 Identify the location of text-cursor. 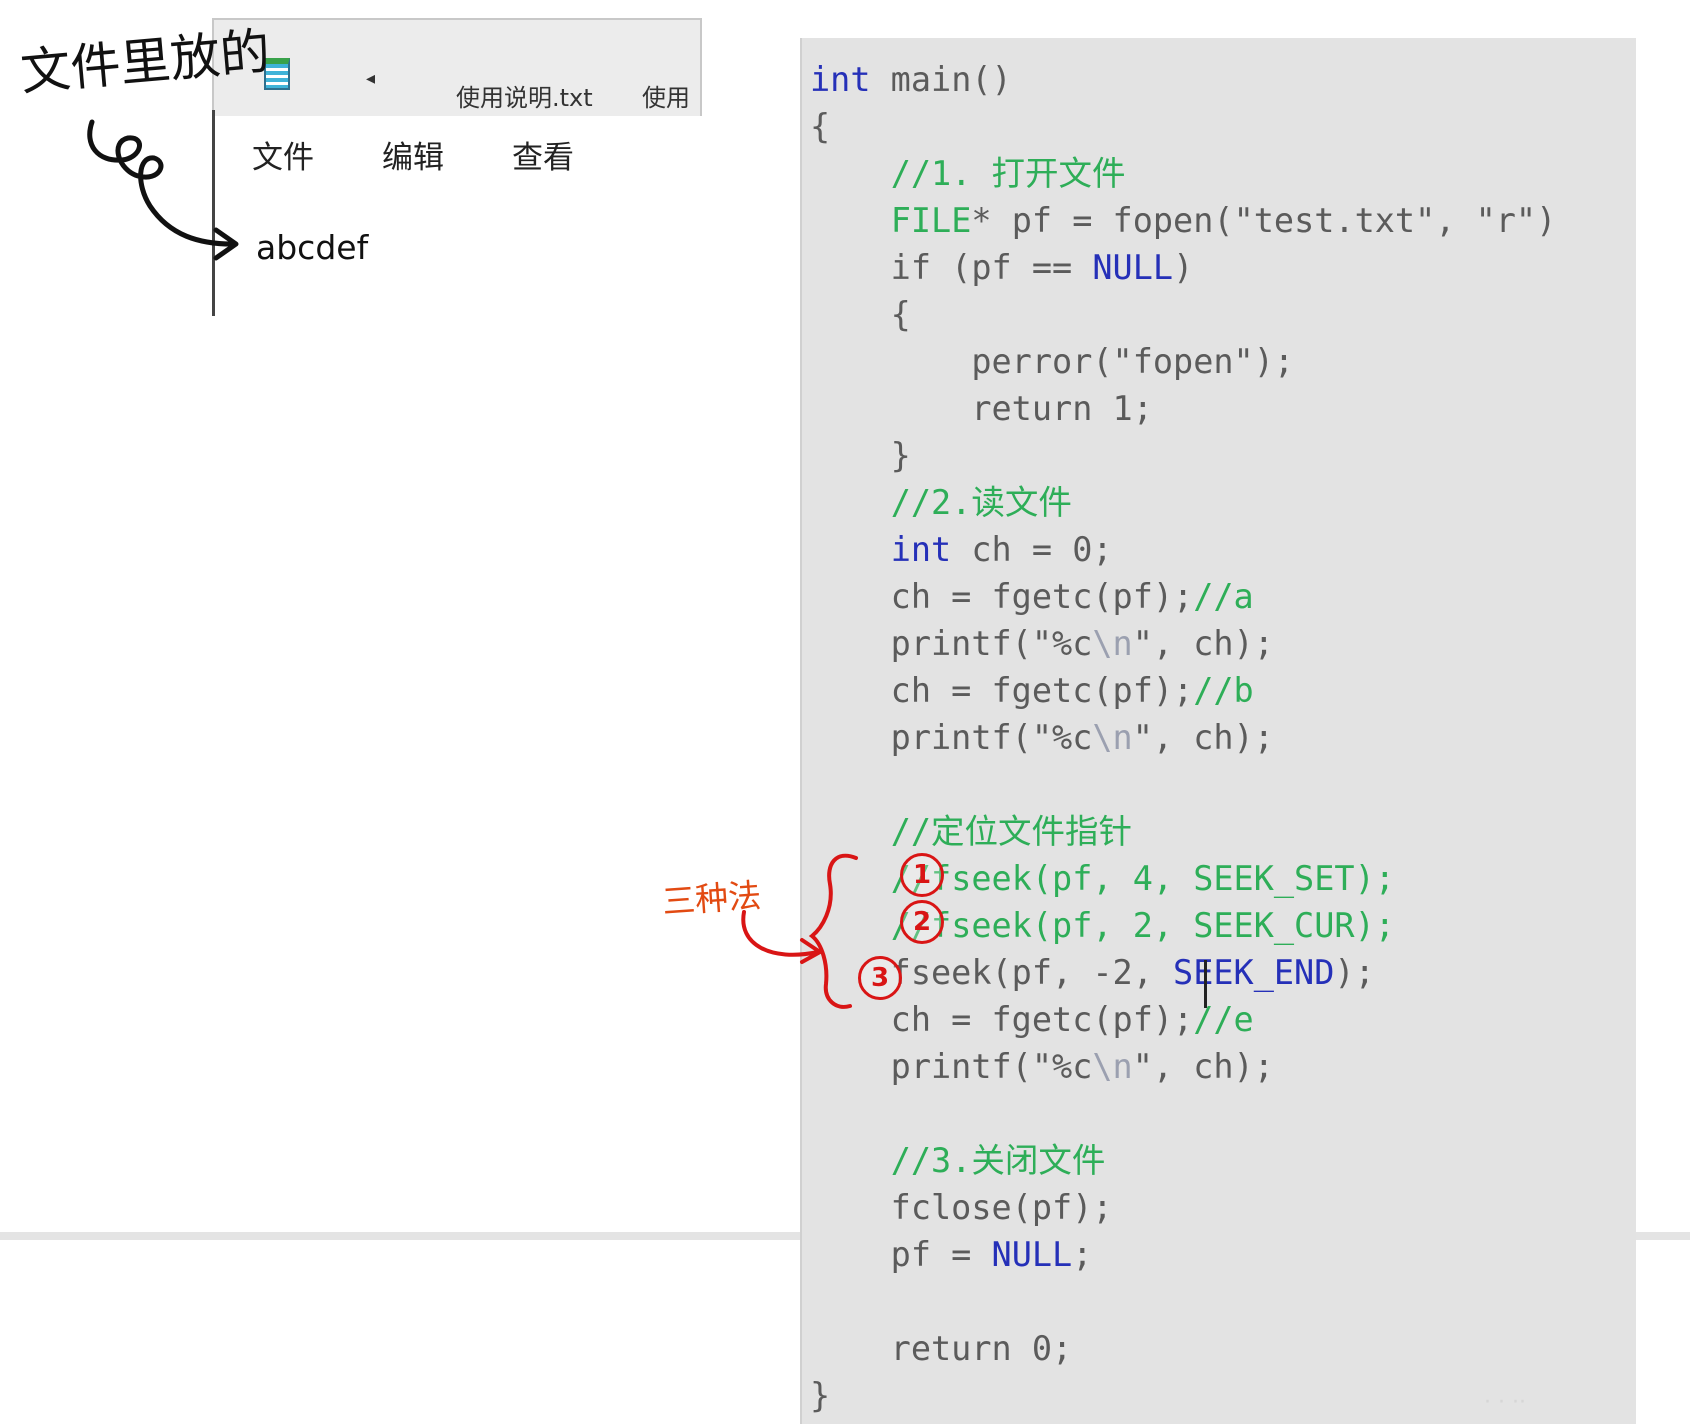
(1205, 984).